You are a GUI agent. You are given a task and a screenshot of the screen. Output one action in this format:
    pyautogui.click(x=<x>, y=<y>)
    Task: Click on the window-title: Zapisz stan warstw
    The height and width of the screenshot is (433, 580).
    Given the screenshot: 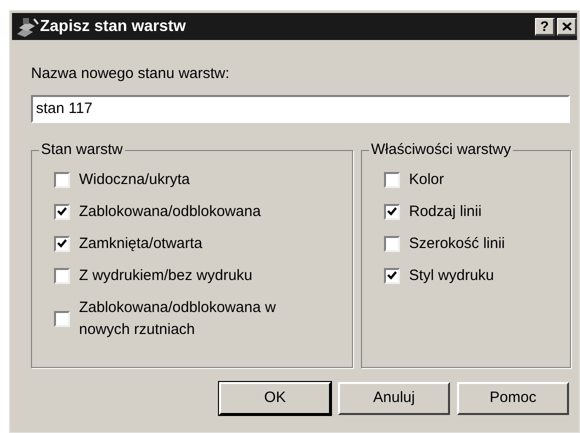 What is the action you would take?
    pyautogui.click(x=113, y=26)
    